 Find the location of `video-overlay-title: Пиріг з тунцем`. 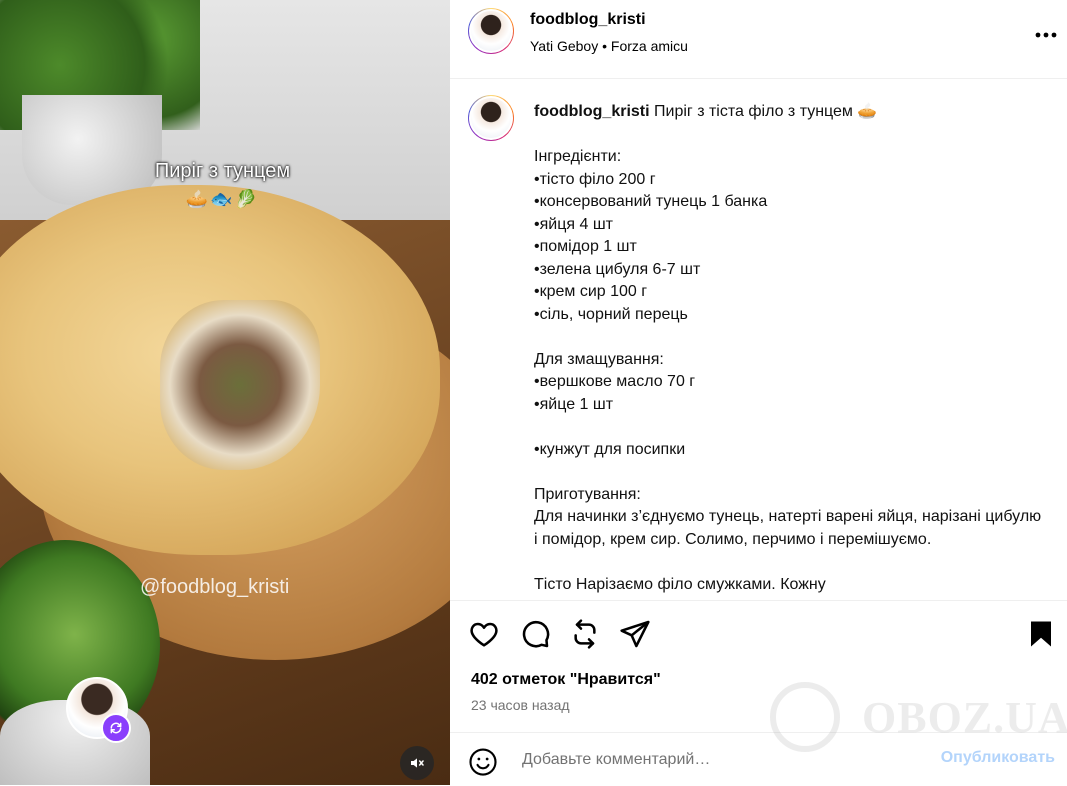

video-overlay-title: Пиріг з тунцем is located at coordinates (222, 171).